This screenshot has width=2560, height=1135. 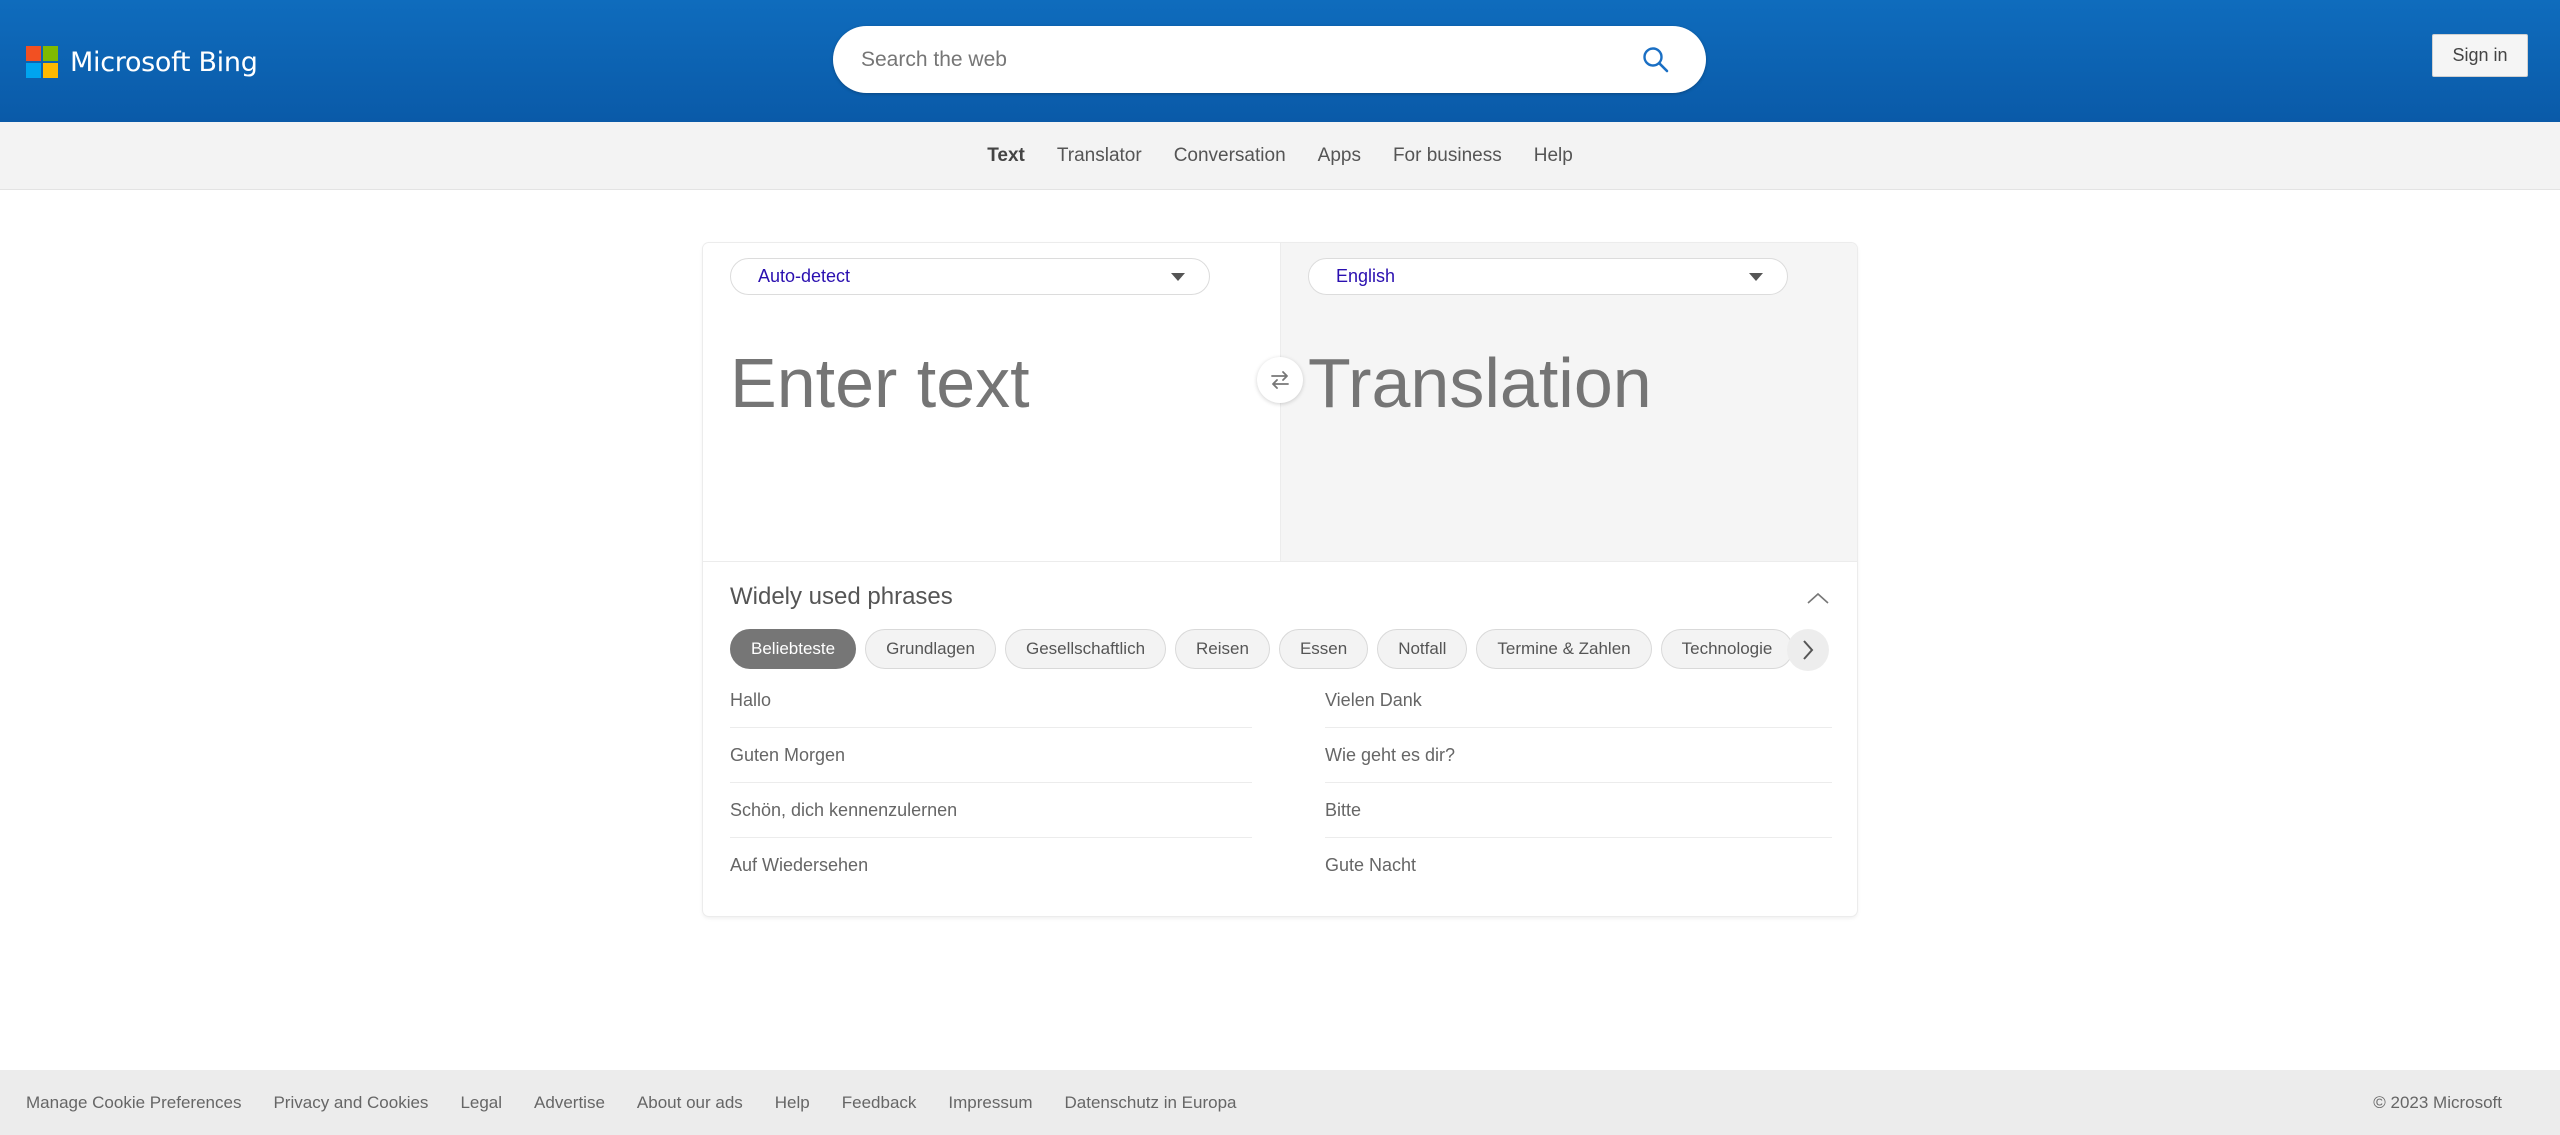 What do you see at coordinates (1248, 59) in the screenshot?
I see `search-input` at bounding box center [1248, 59].